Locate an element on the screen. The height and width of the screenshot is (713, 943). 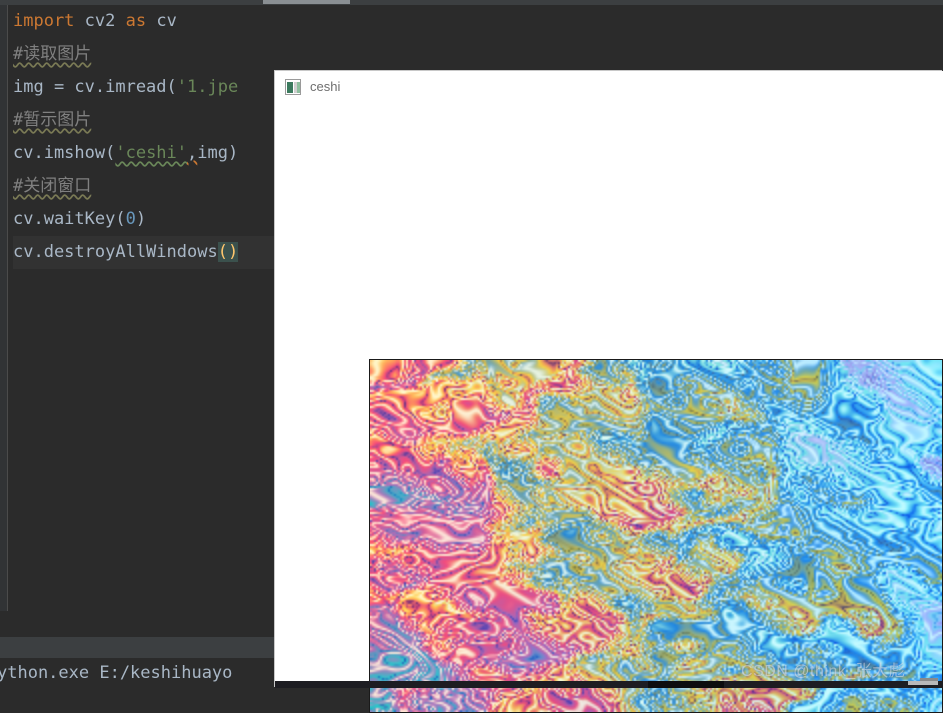
code-token: cv.imshow( is located at coordinates (64, 153).